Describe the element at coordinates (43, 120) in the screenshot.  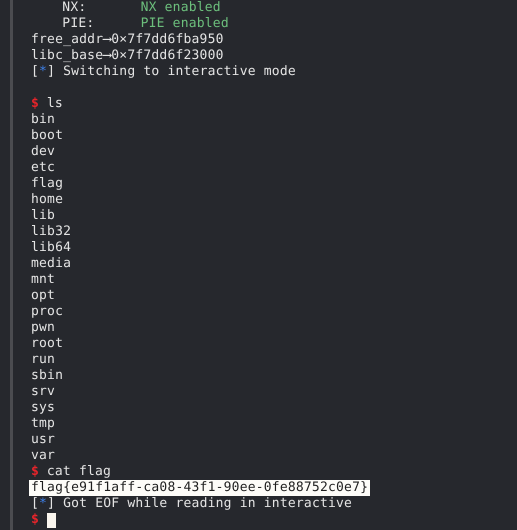
I see `output-line: bin` at that location.